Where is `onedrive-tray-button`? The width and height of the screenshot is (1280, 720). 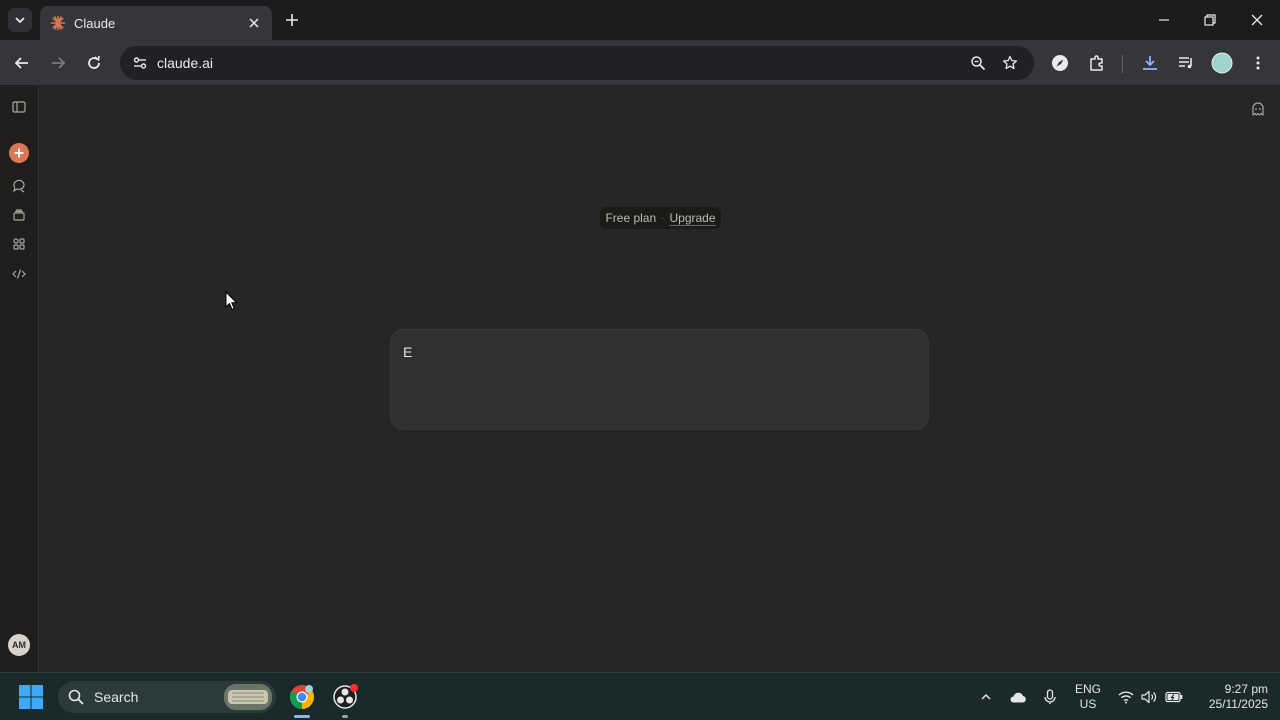
onedrive-tray-button is located at coordinates (1018, 697).